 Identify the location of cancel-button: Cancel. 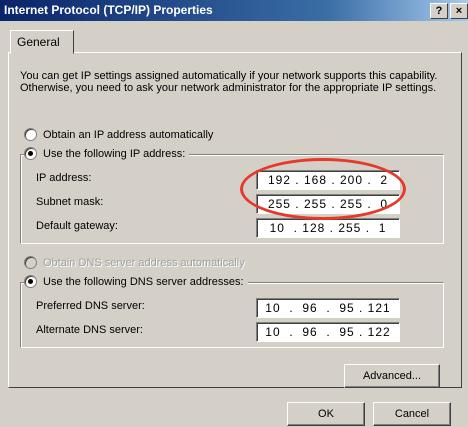
(412, 414).